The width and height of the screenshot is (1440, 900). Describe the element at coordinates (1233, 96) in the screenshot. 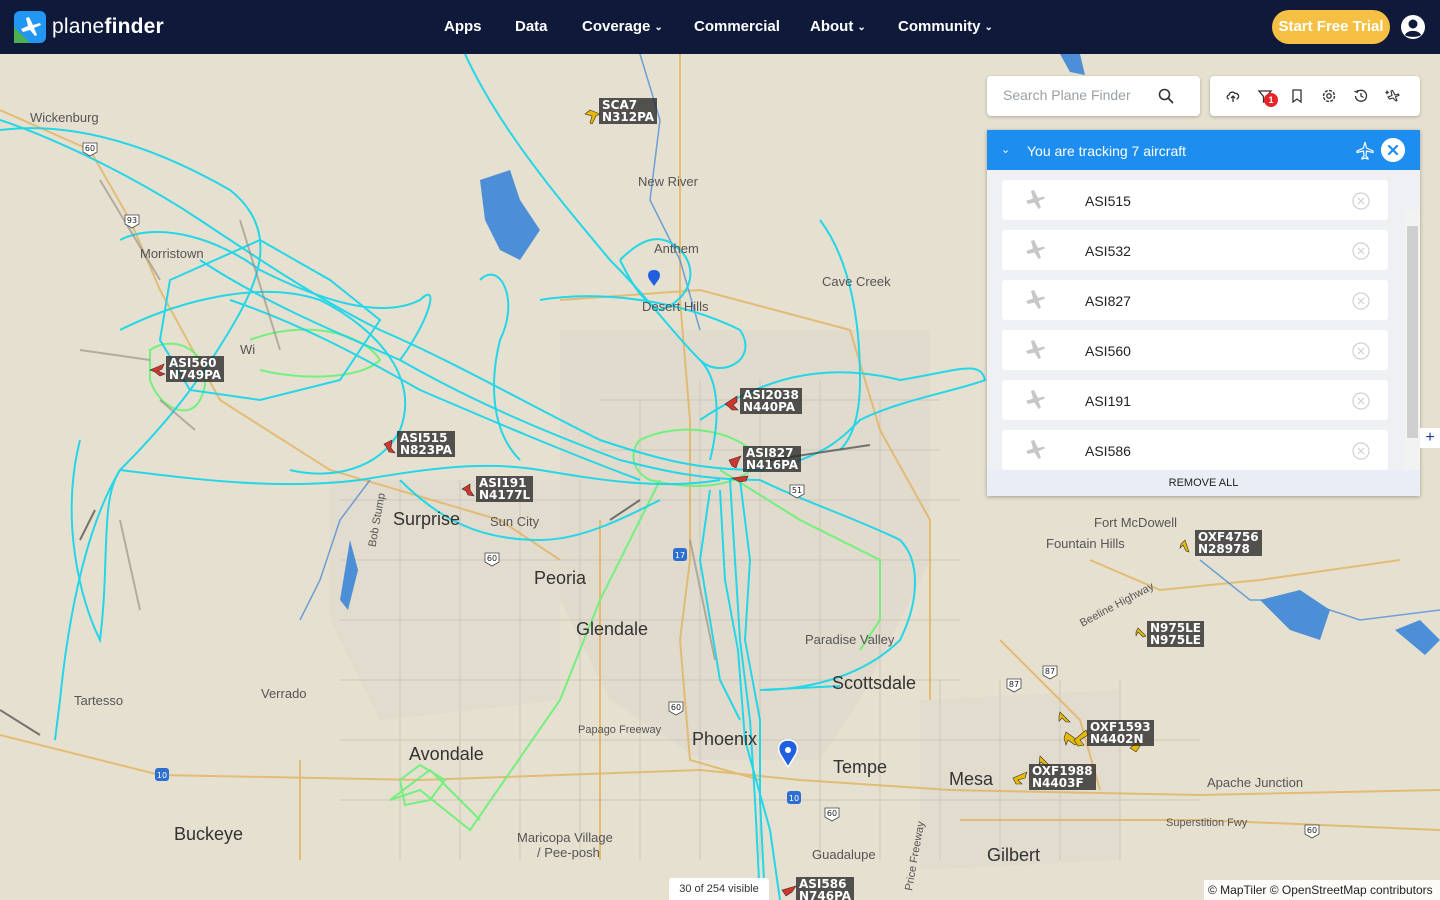

I see `cloud-upload-icon` at that location.